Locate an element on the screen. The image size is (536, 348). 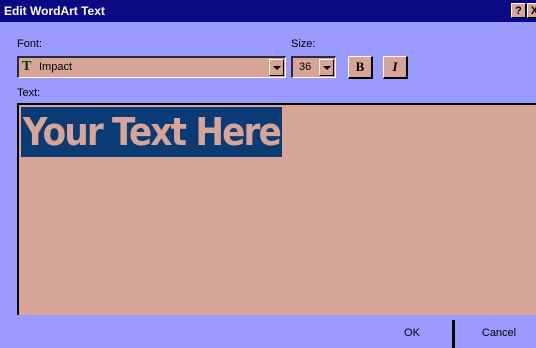
text-label: Text: is located at coordinates (29, 93).